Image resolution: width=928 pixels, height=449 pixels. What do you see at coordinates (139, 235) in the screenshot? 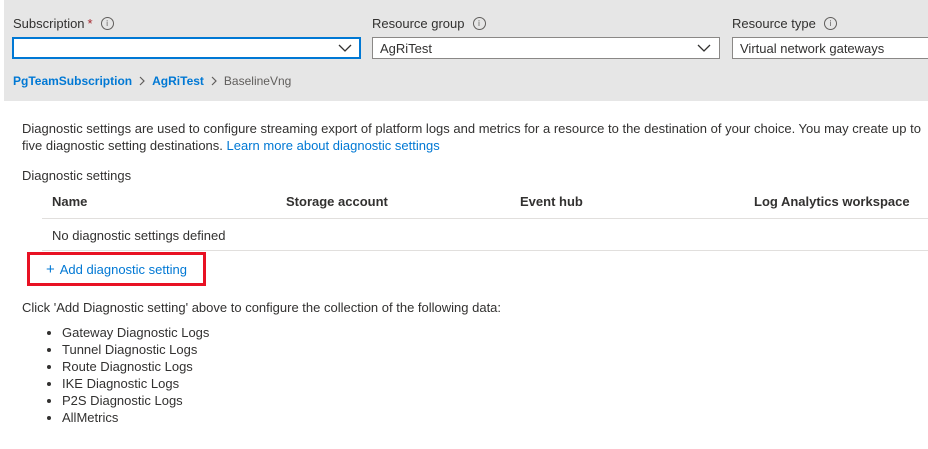
I see `empty-table-message: No diagnostic settings defined` at bounding box center [139, 235].